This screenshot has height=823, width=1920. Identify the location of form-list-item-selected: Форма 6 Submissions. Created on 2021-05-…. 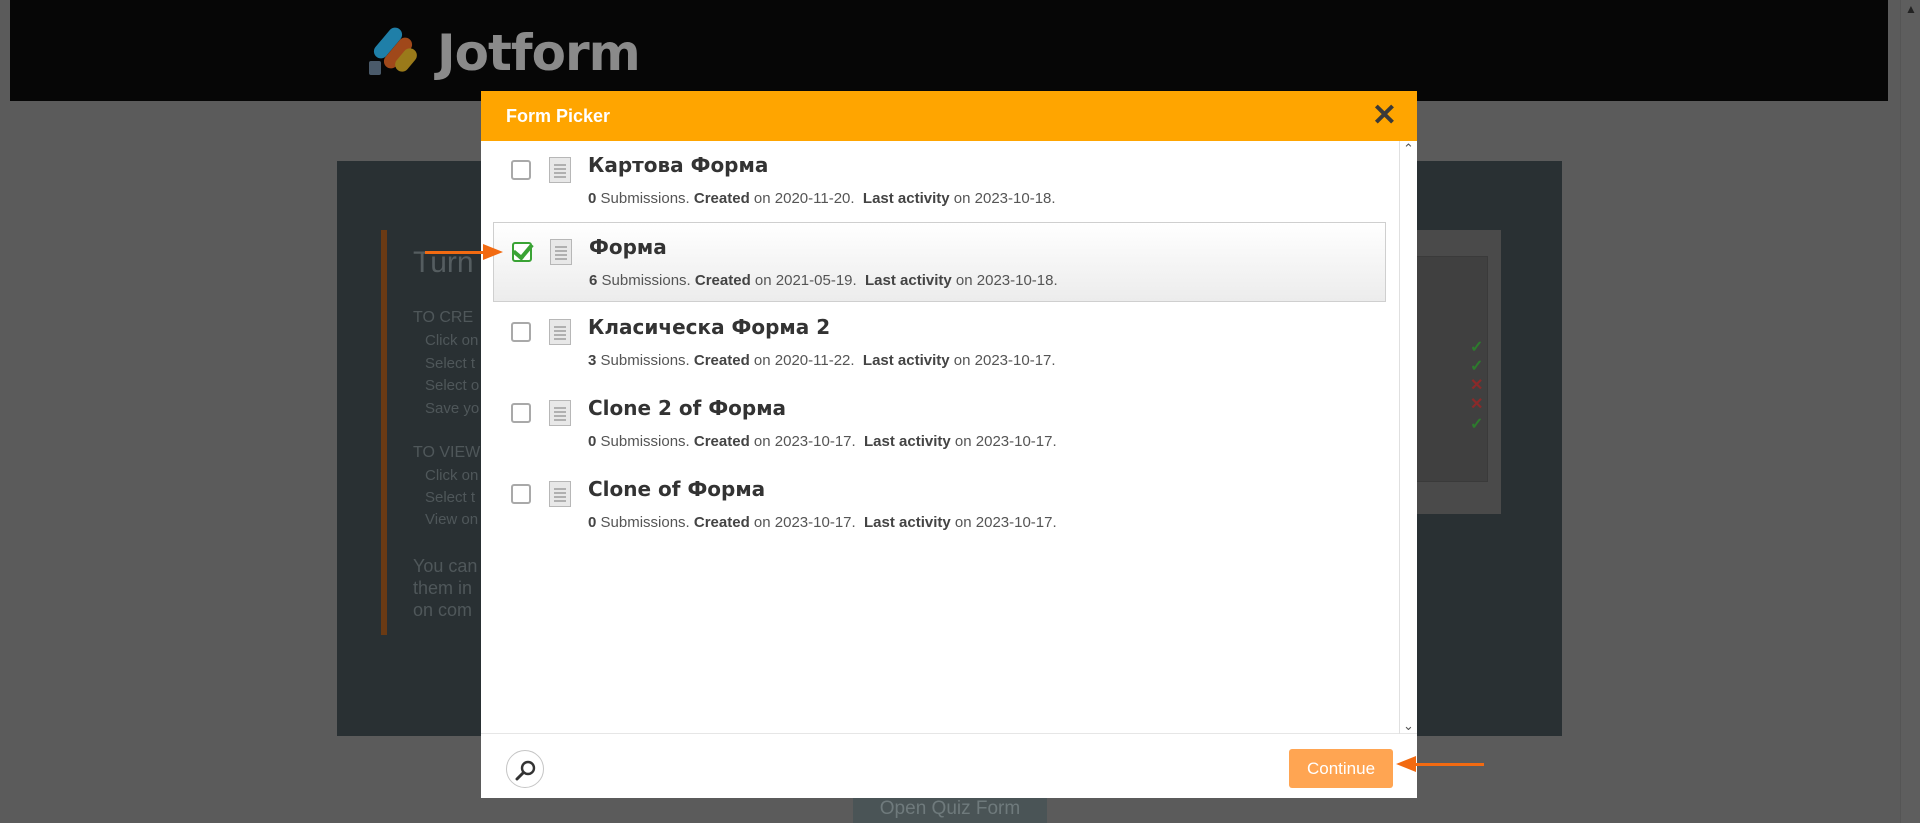
(939, 262).